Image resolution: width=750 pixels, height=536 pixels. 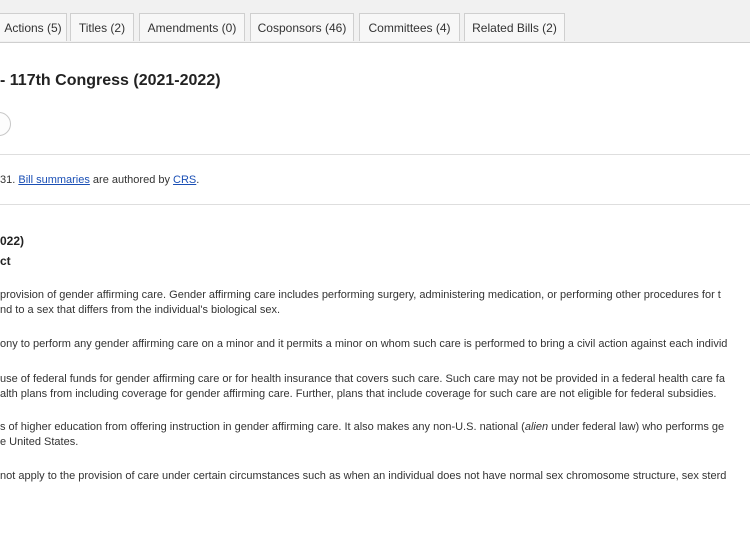 What do you see at coordinates (636, 427) in the screenshot?
I see `paragraph-text: under federal law) who performs ge` at bounding box center [636, 427].